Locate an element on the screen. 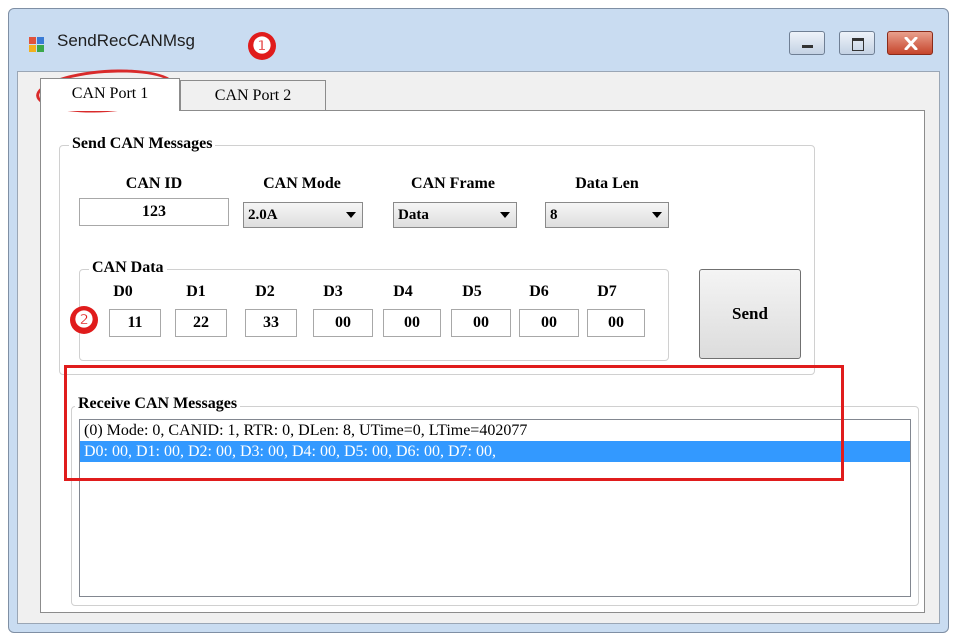  can-data-group is located at coordinates (374, 315).